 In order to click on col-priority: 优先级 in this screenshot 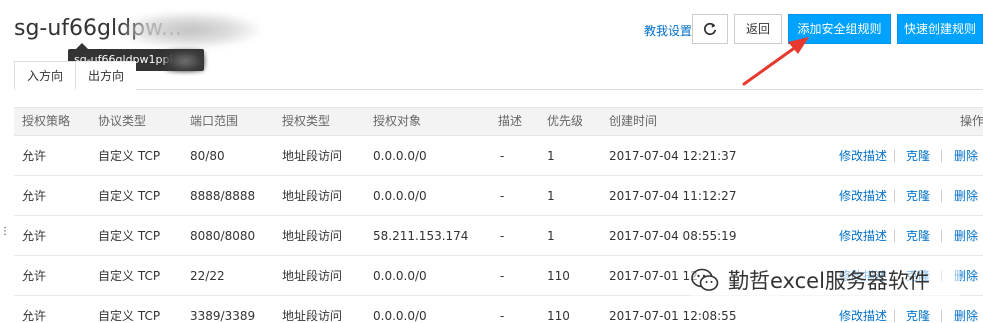, I will do `click(565, 121)`.